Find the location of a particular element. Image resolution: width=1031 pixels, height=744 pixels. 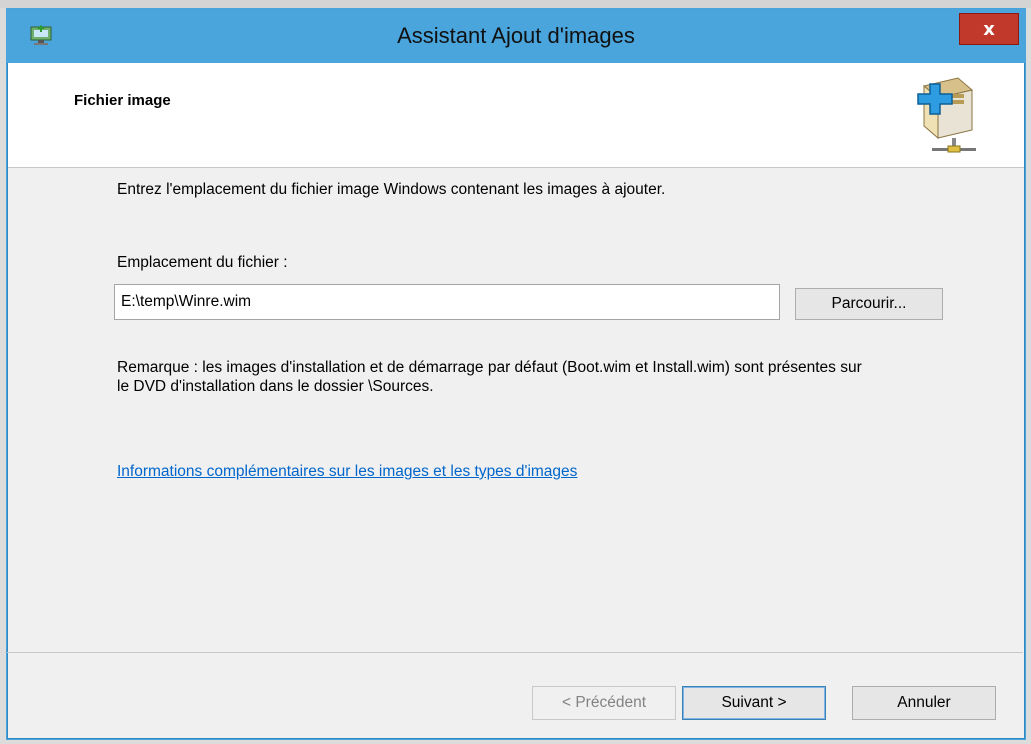

file-location-input is located at coordinates (447, 302).